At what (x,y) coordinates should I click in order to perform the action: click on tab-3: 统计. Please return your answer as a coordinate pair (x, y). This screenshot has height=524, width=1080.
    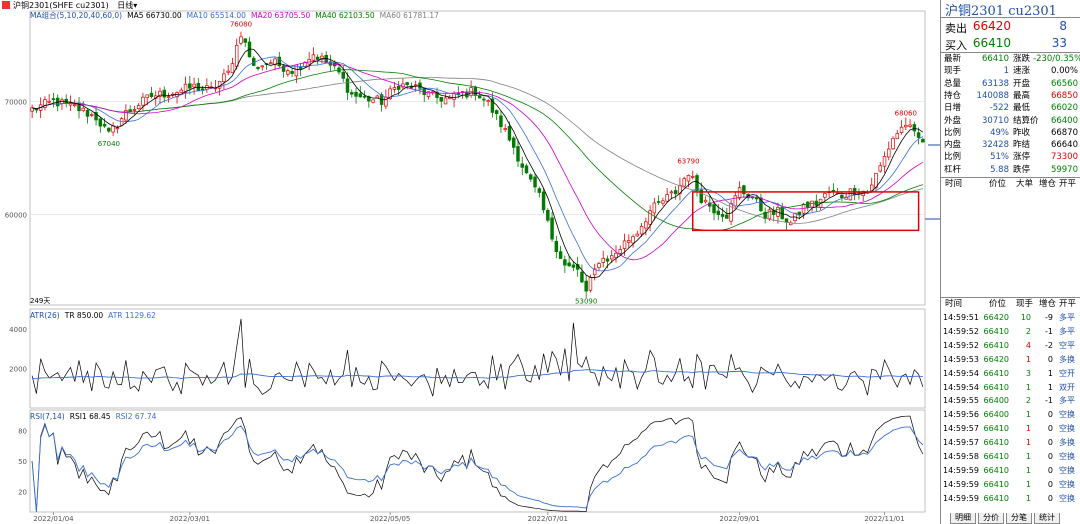
    Looking at the image, I should click on (1047, 518).